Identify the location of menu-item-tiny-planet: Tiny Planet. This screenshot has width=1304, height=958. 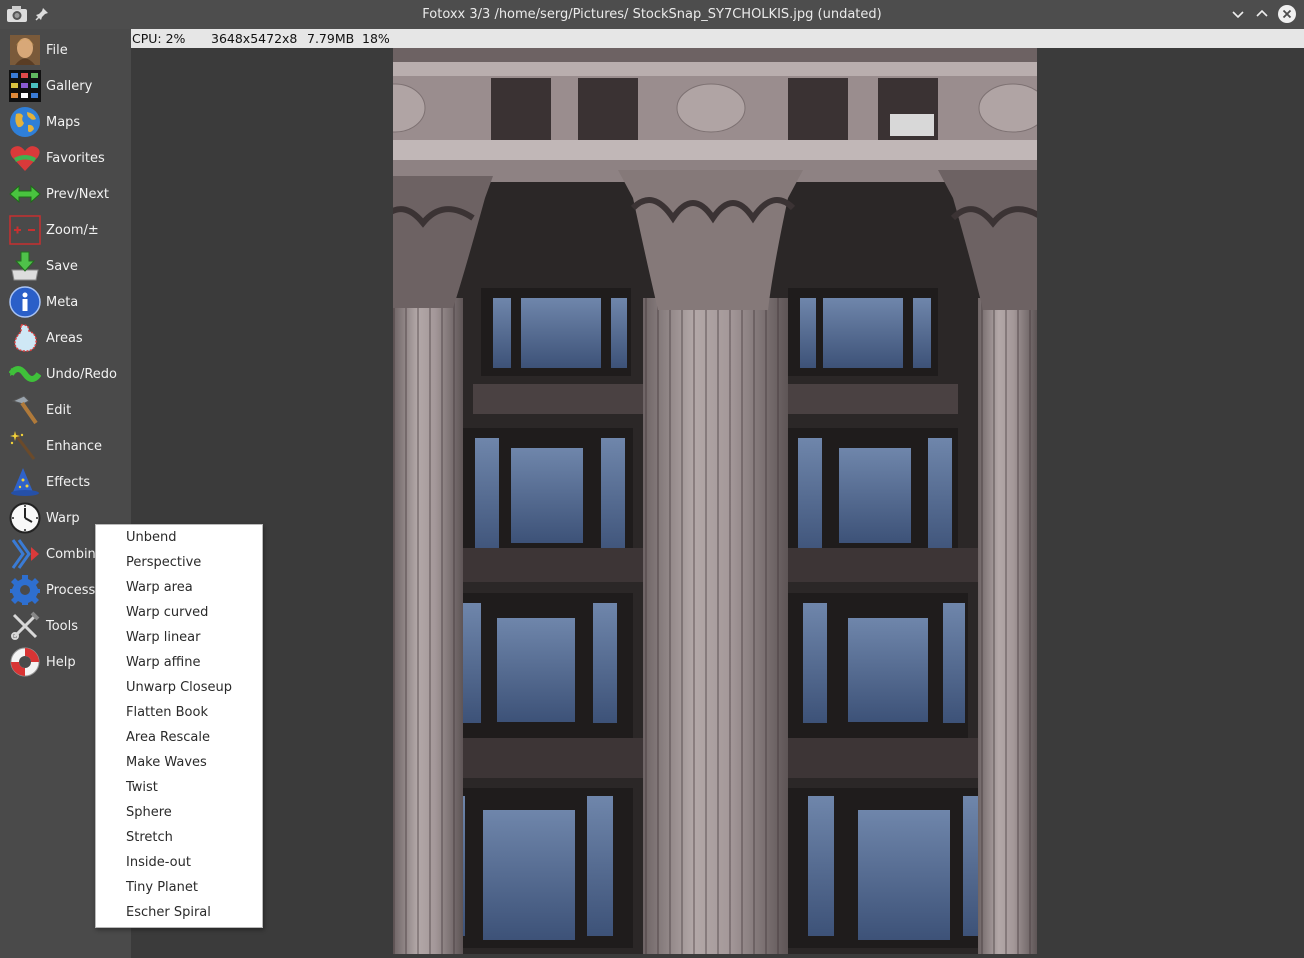
(193, 891).